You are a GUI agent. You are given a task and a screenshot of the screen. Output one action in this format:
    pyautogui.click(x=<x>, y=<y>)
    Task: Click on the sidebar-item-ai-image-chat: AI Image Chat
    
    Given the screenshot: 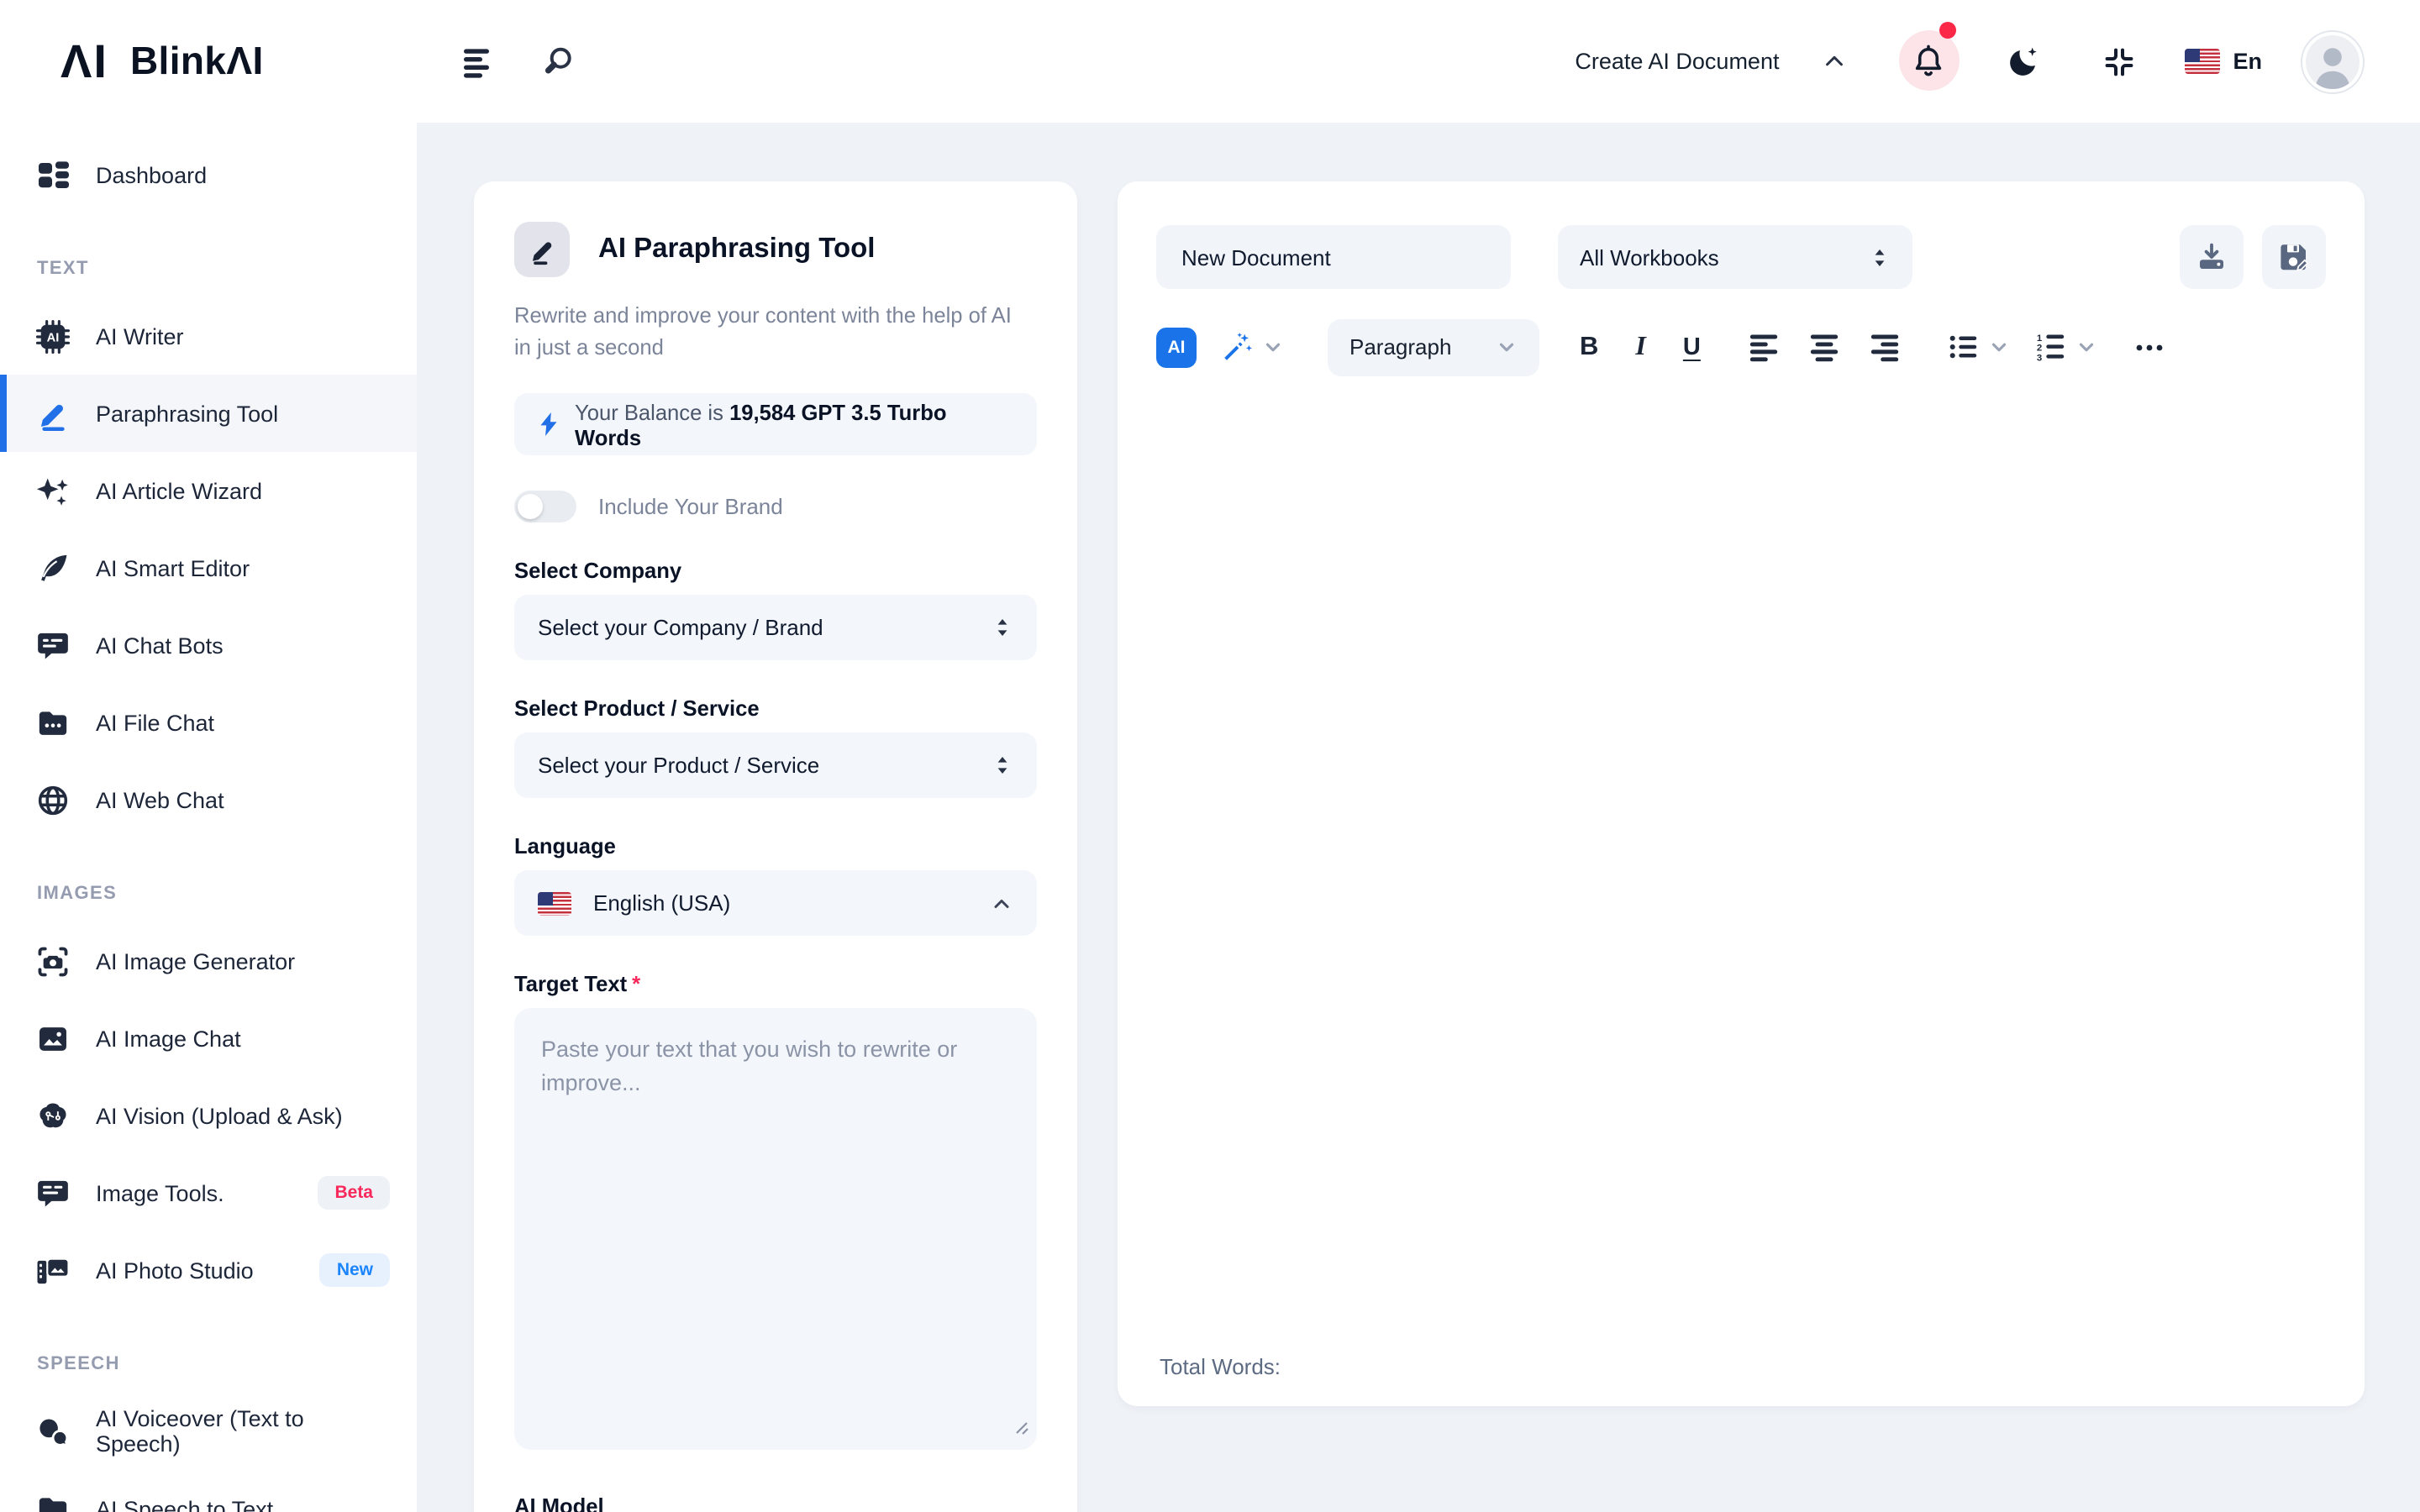 What is the action you would take?
    pyautogui.click(x=208, y=1038)
    